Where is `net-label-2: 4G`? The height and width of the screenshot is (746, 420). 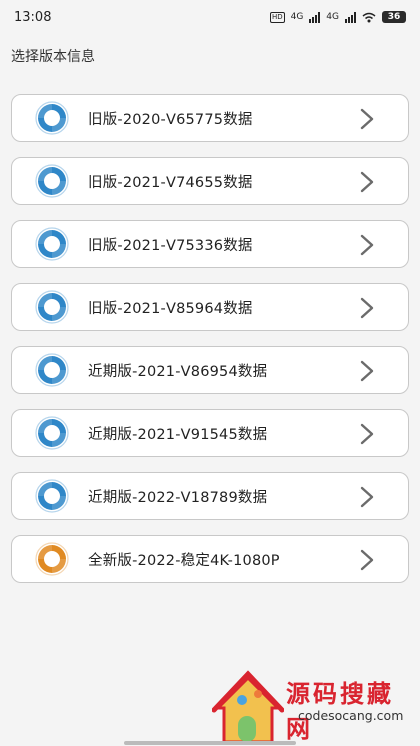 net-label-2: 4G is located at coordinates (332, 17).